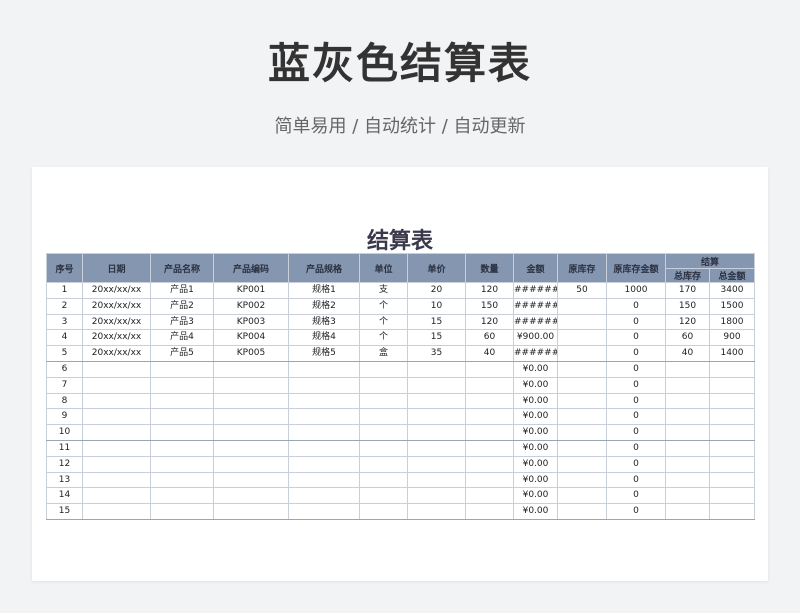  What do you see at coordinates (383, 268) in the screenshot?
I see `header-unit: 单位` at bounding box center [383, 268].